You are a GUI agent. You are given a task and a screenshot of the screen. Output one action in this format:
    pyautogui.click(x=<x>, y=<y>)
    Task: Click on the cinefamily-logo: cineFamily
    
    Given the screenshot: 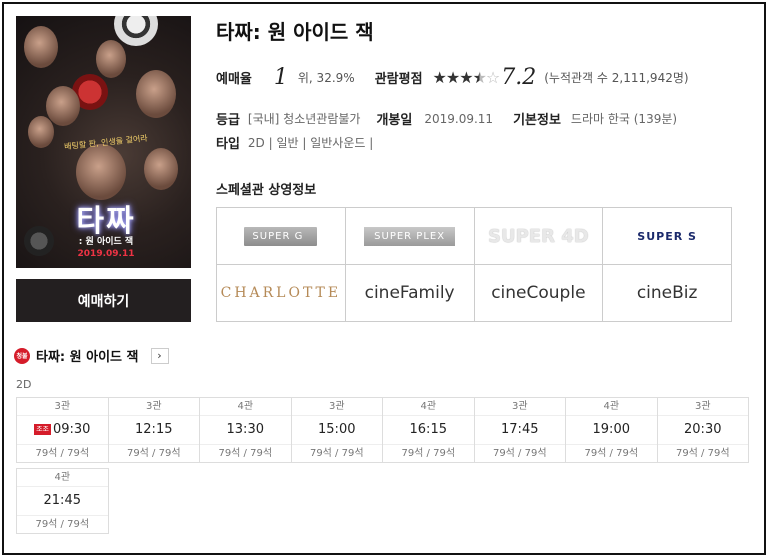 What is the action you would take?
    pyautogui.click(x=409, y=293)
    